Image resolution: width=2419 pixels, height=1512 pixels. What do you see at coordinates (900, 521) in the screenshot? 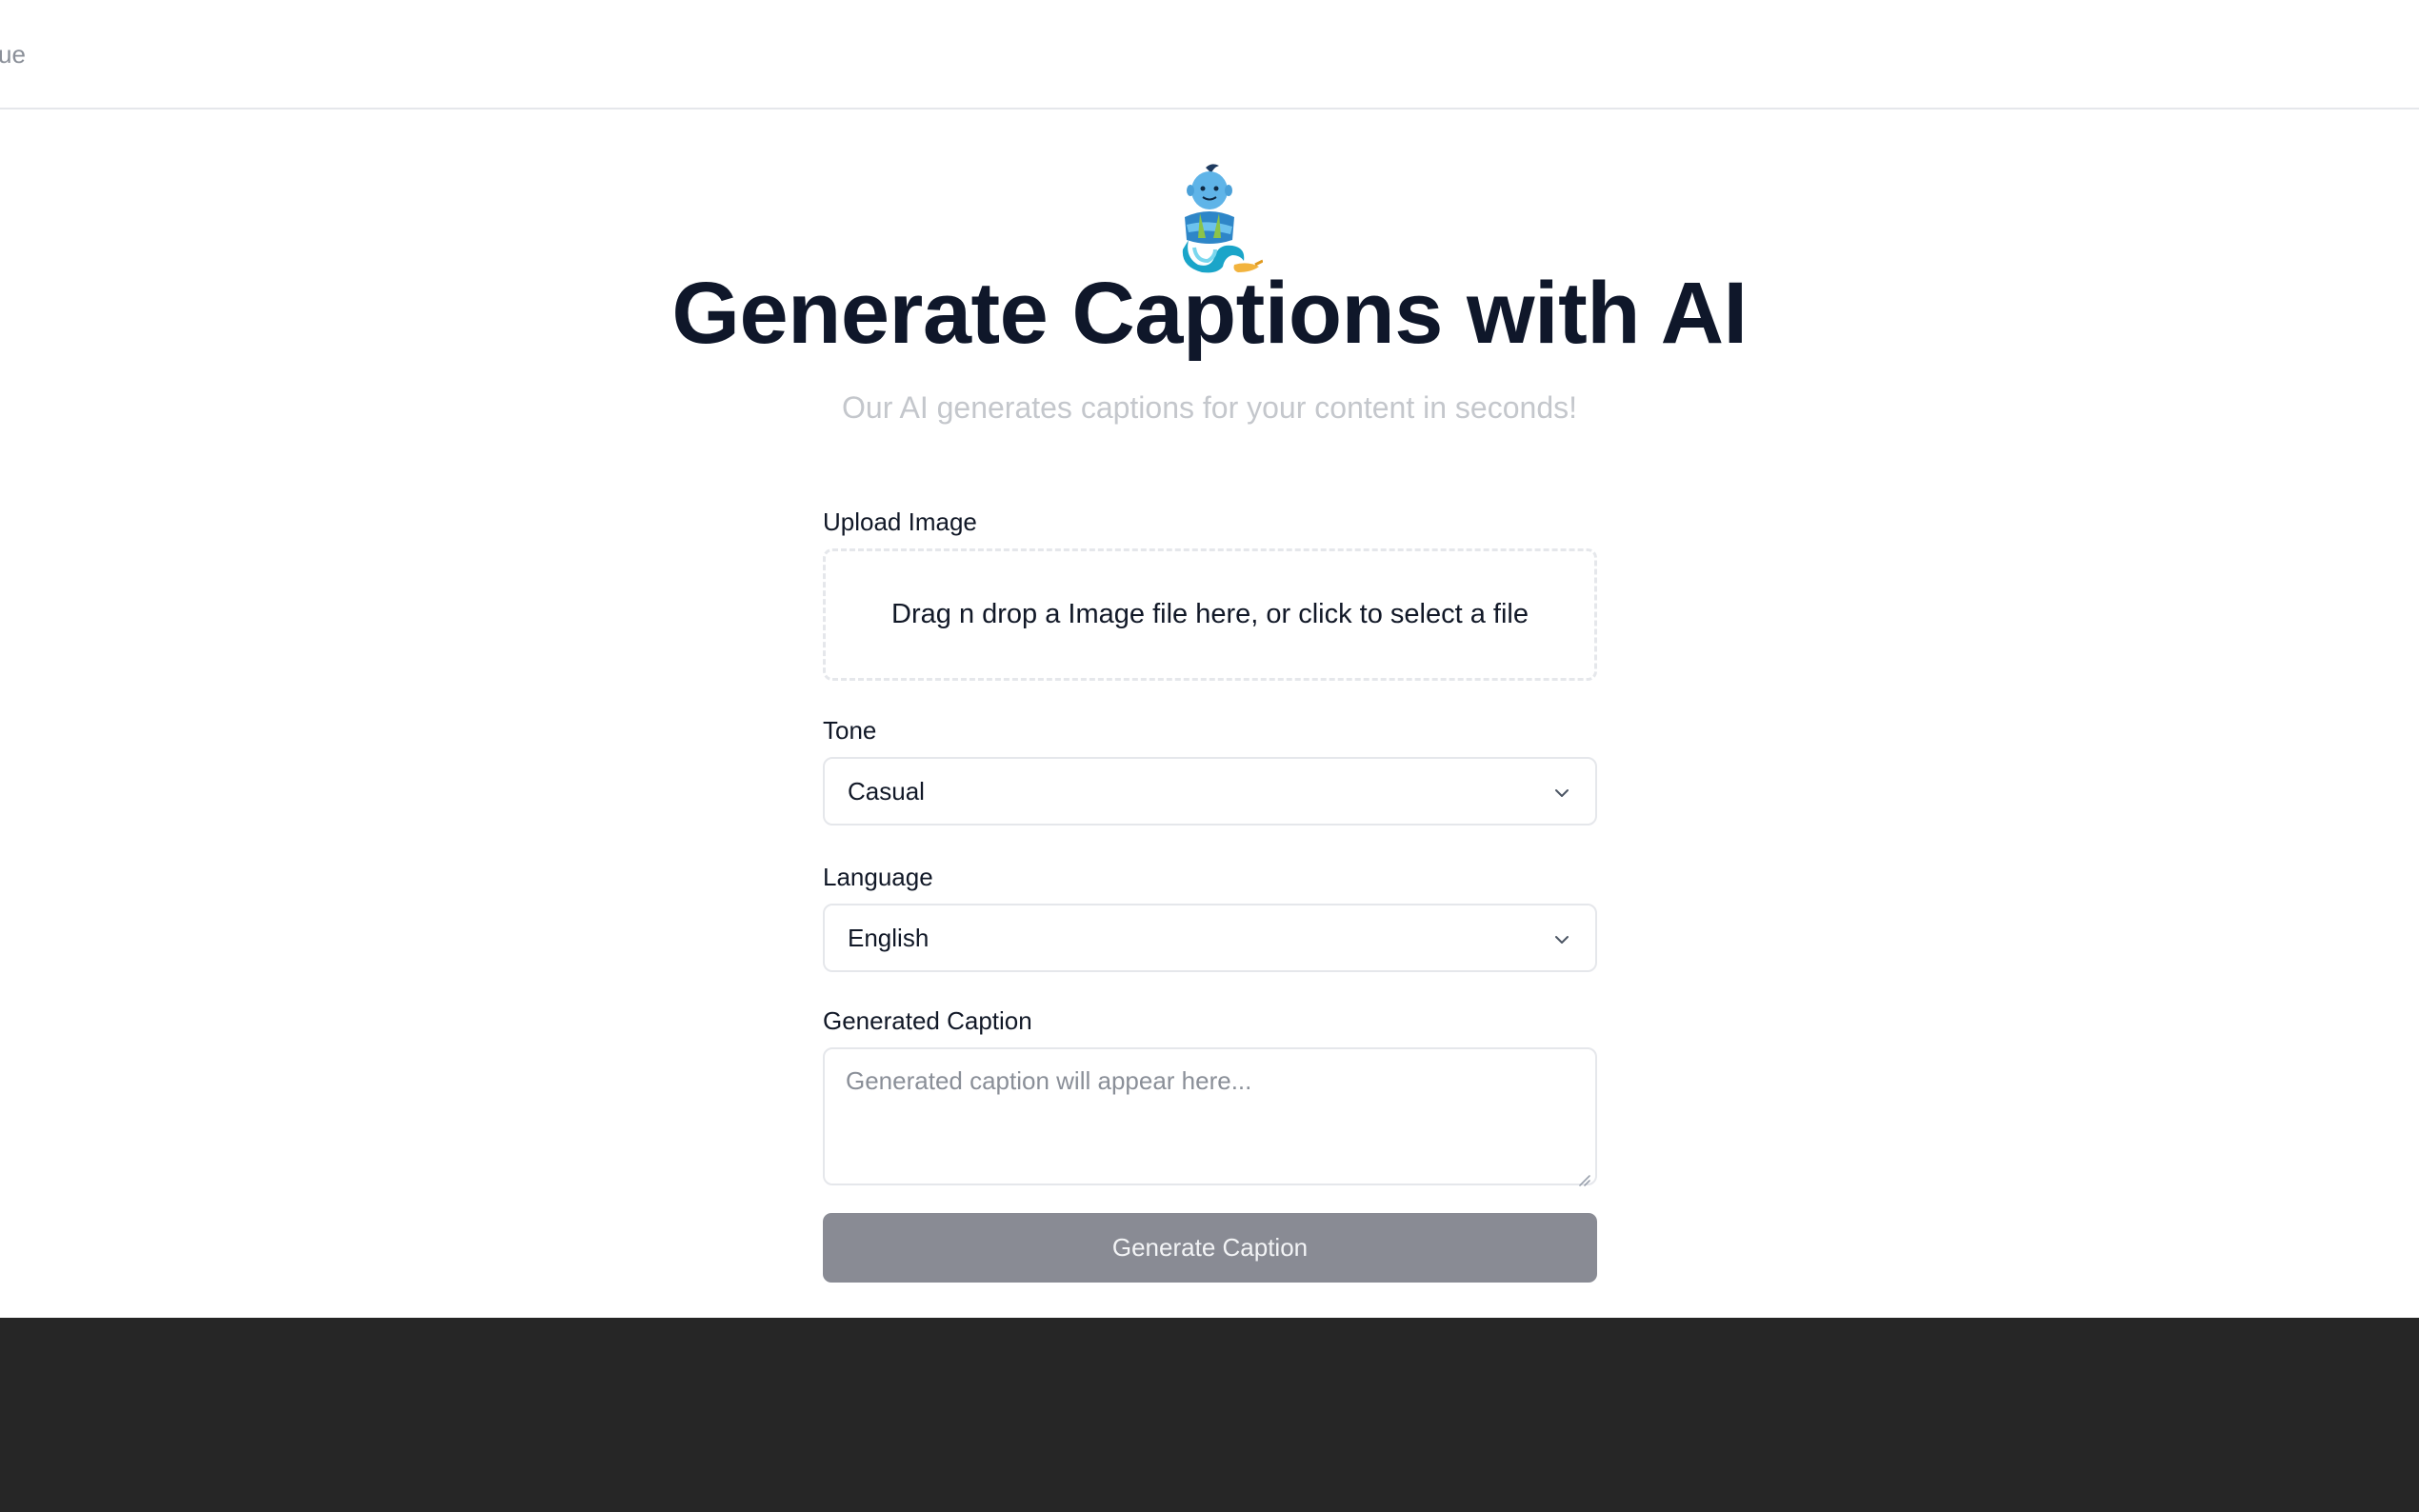
I see `upload-image-label: Upload Image` at bounding box center [900, 521].